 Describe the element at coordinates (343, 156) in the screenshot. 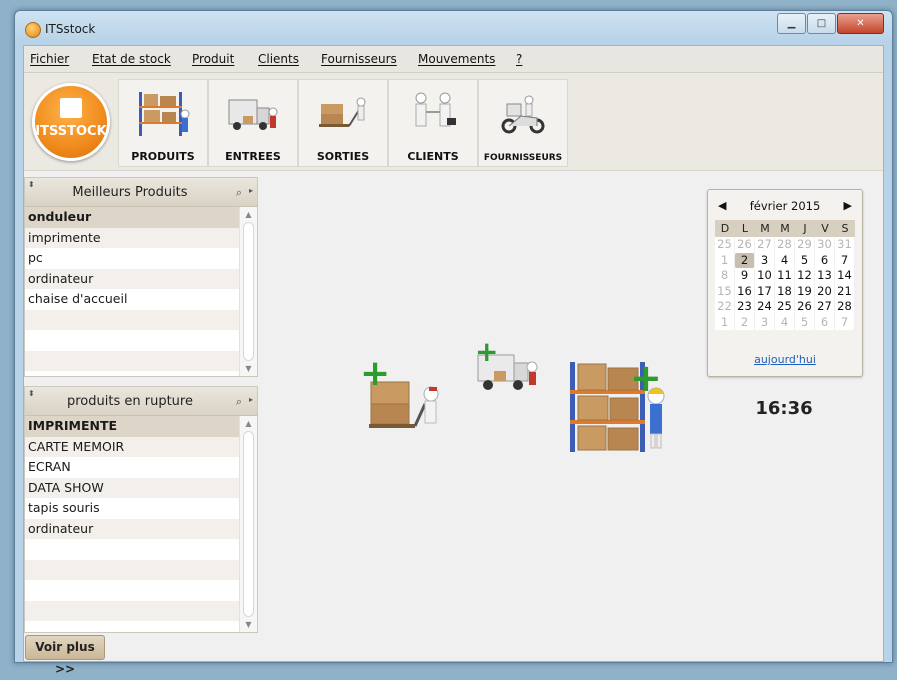

I see `sorties-label: SORTIES` at that location.